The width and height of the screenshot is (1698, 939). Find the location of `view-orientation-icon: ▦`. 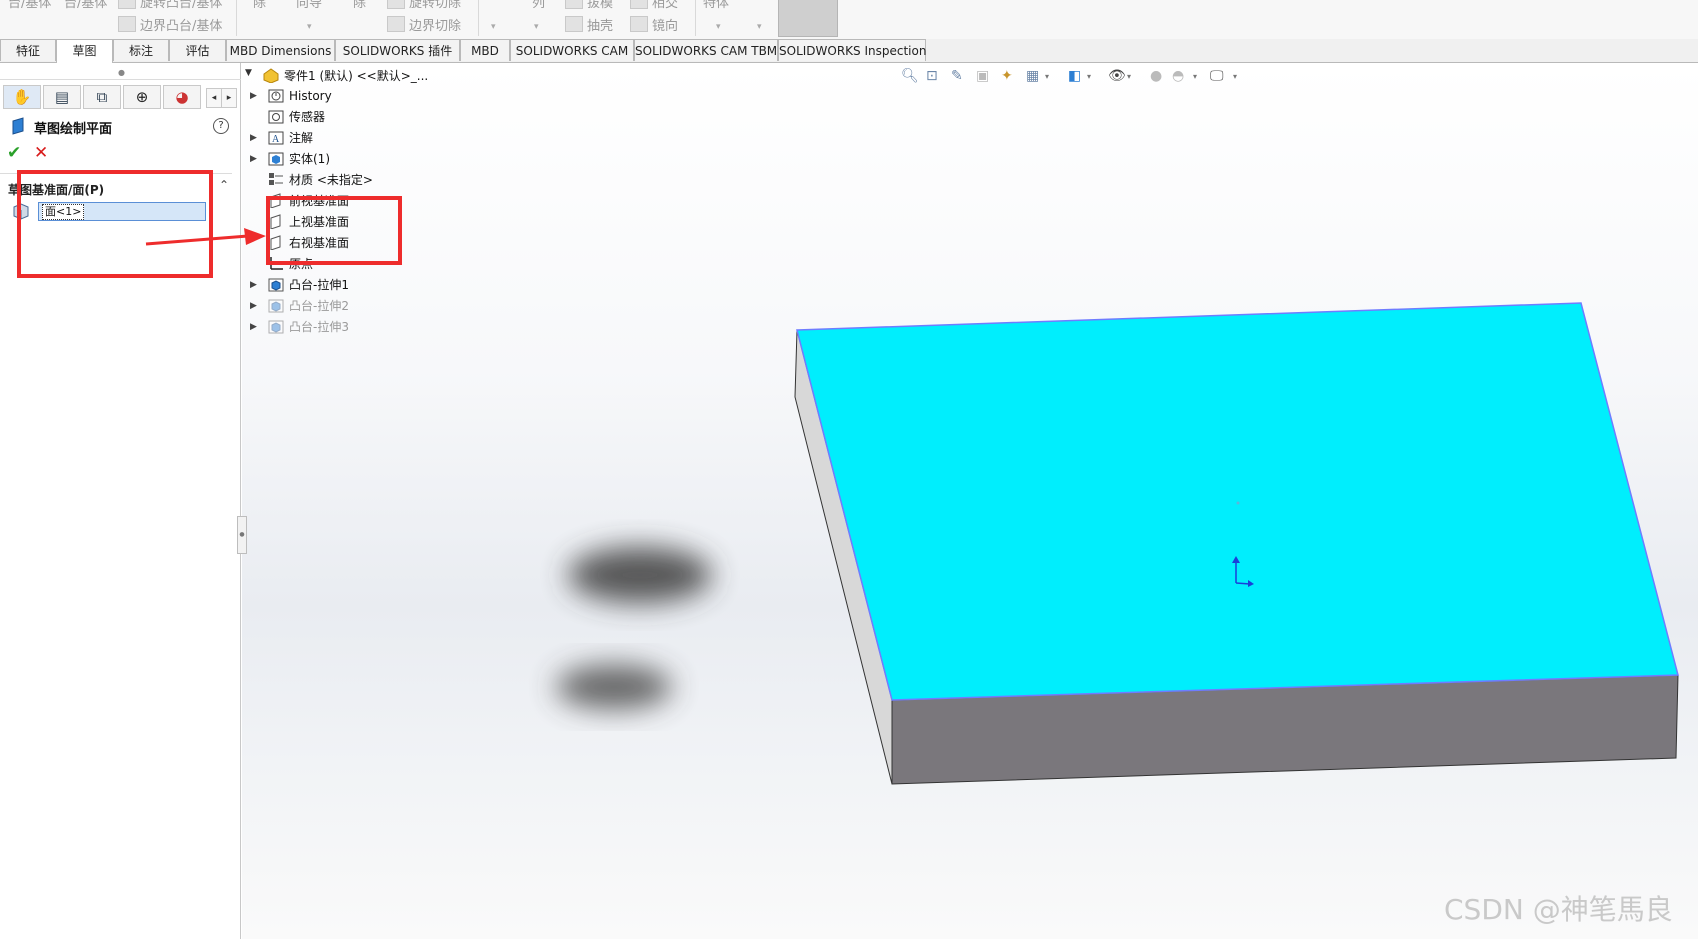

view-orientation-icon: ▦ is located at coordinates (1032, 76).